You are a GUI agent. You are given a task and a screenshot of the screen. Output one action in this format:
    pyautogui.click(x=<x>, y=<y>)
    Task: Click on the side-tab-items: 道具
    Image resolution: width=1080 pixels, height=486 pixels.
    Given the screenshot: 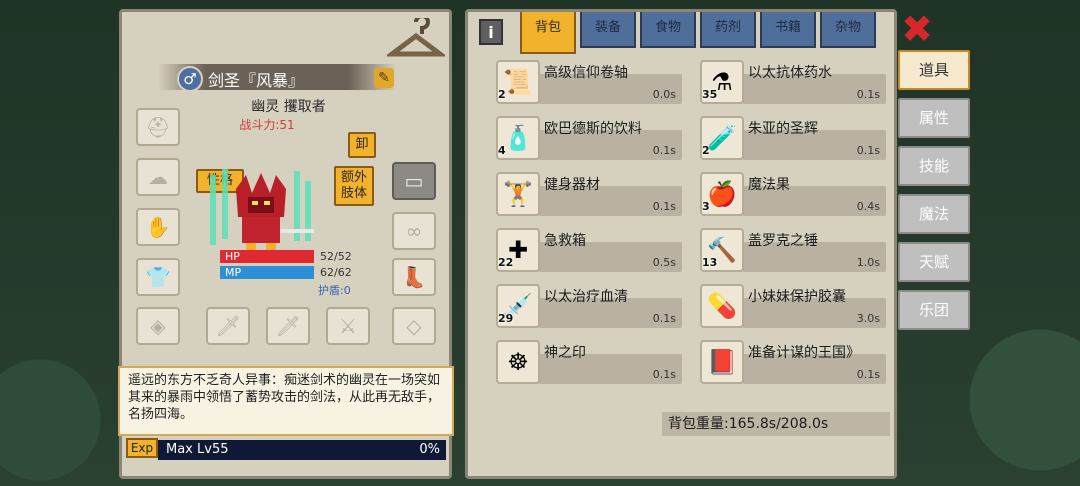 What is the action you would take?
    pyautogui.click(x=934, y=70)
    